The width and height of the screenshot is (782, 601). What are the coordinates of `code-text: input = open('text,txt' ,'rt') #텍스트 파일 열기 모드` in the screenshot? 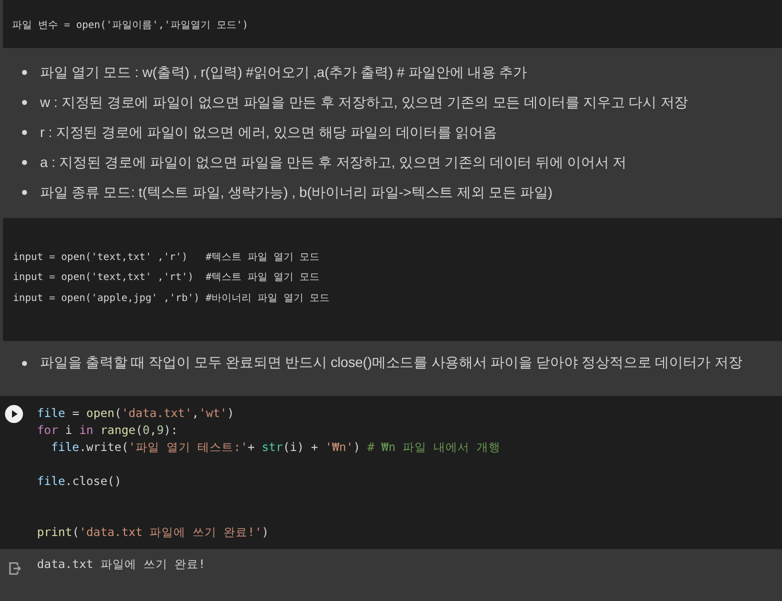 It's located at (166, 278).